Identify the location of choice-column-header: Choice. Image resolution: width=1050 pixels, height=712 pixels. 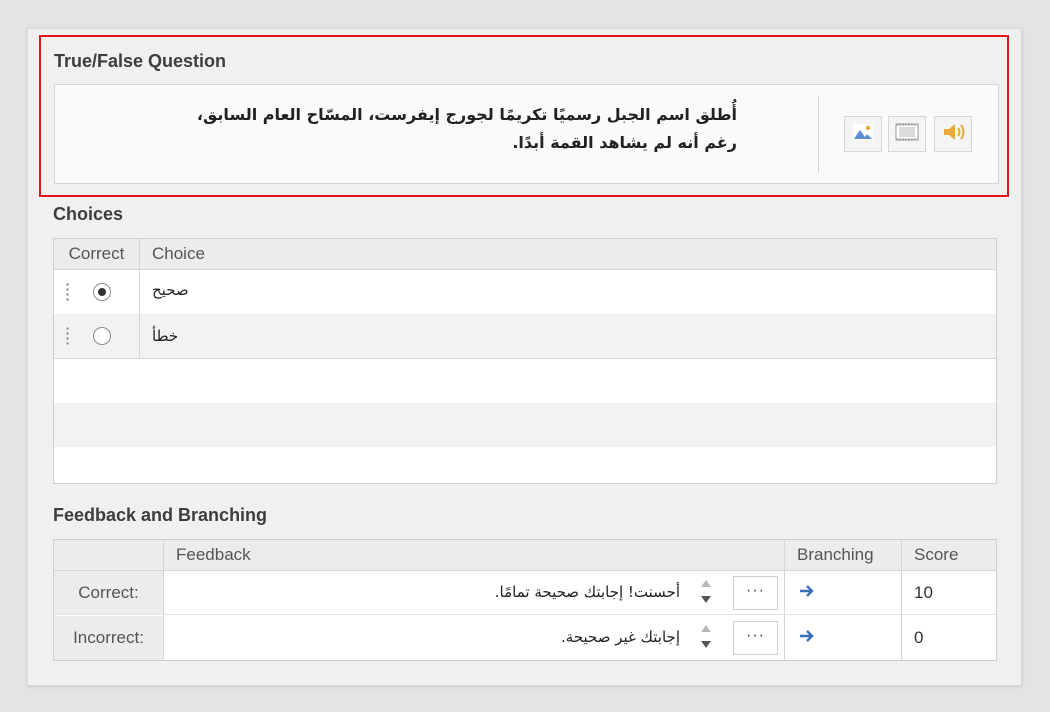
(178, 253).